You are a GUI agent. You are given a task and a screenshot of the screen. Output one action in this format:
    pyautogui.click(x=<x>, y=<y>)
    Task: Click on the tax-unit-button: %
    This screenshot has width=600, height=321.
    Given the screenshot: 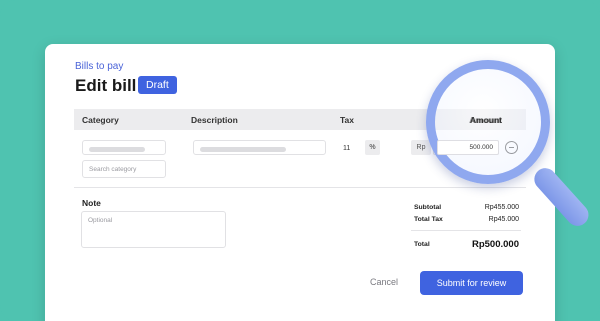 What is the action you would take?
    pyautogui.click(x=372, y=147)
    